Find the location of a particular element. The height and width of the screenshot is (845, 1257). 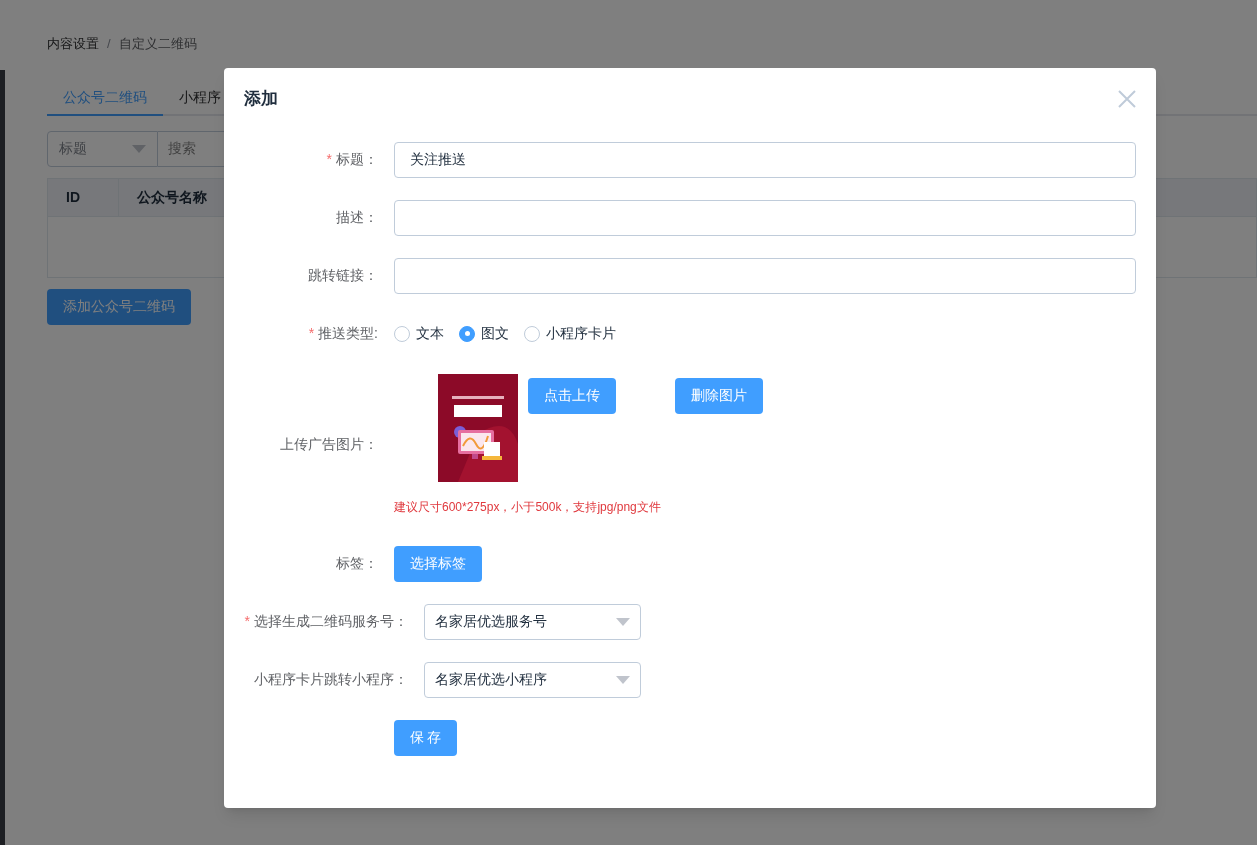

field-label: 标签： is located at coordinates (357, 563).